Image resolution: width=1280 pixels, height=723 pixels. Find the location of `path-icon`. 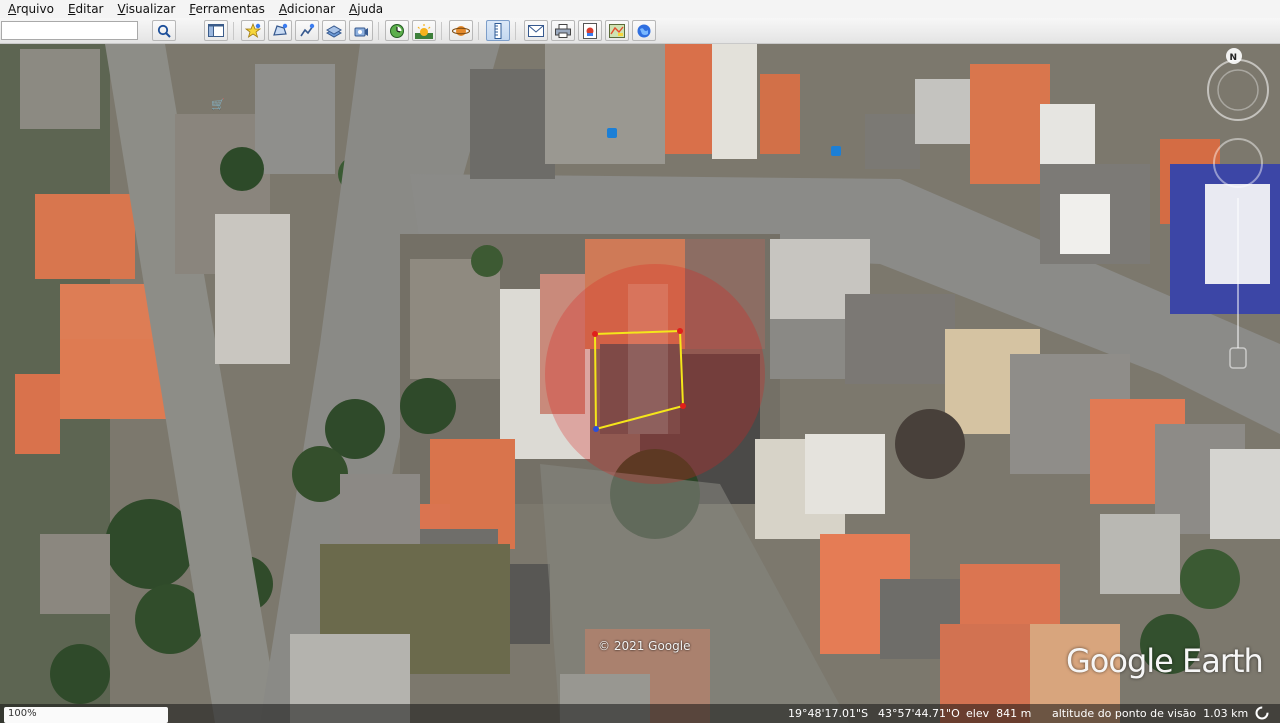

path-icon is located at coordinates (307, 29).